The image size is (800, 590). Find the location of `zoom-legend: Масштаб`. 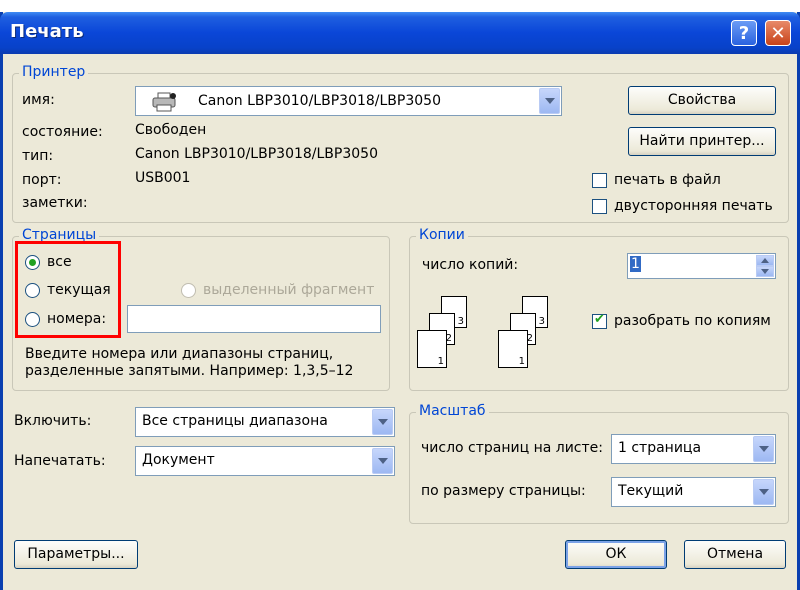

zoom-legend: Масштаб is located at coordinates (452, 411).